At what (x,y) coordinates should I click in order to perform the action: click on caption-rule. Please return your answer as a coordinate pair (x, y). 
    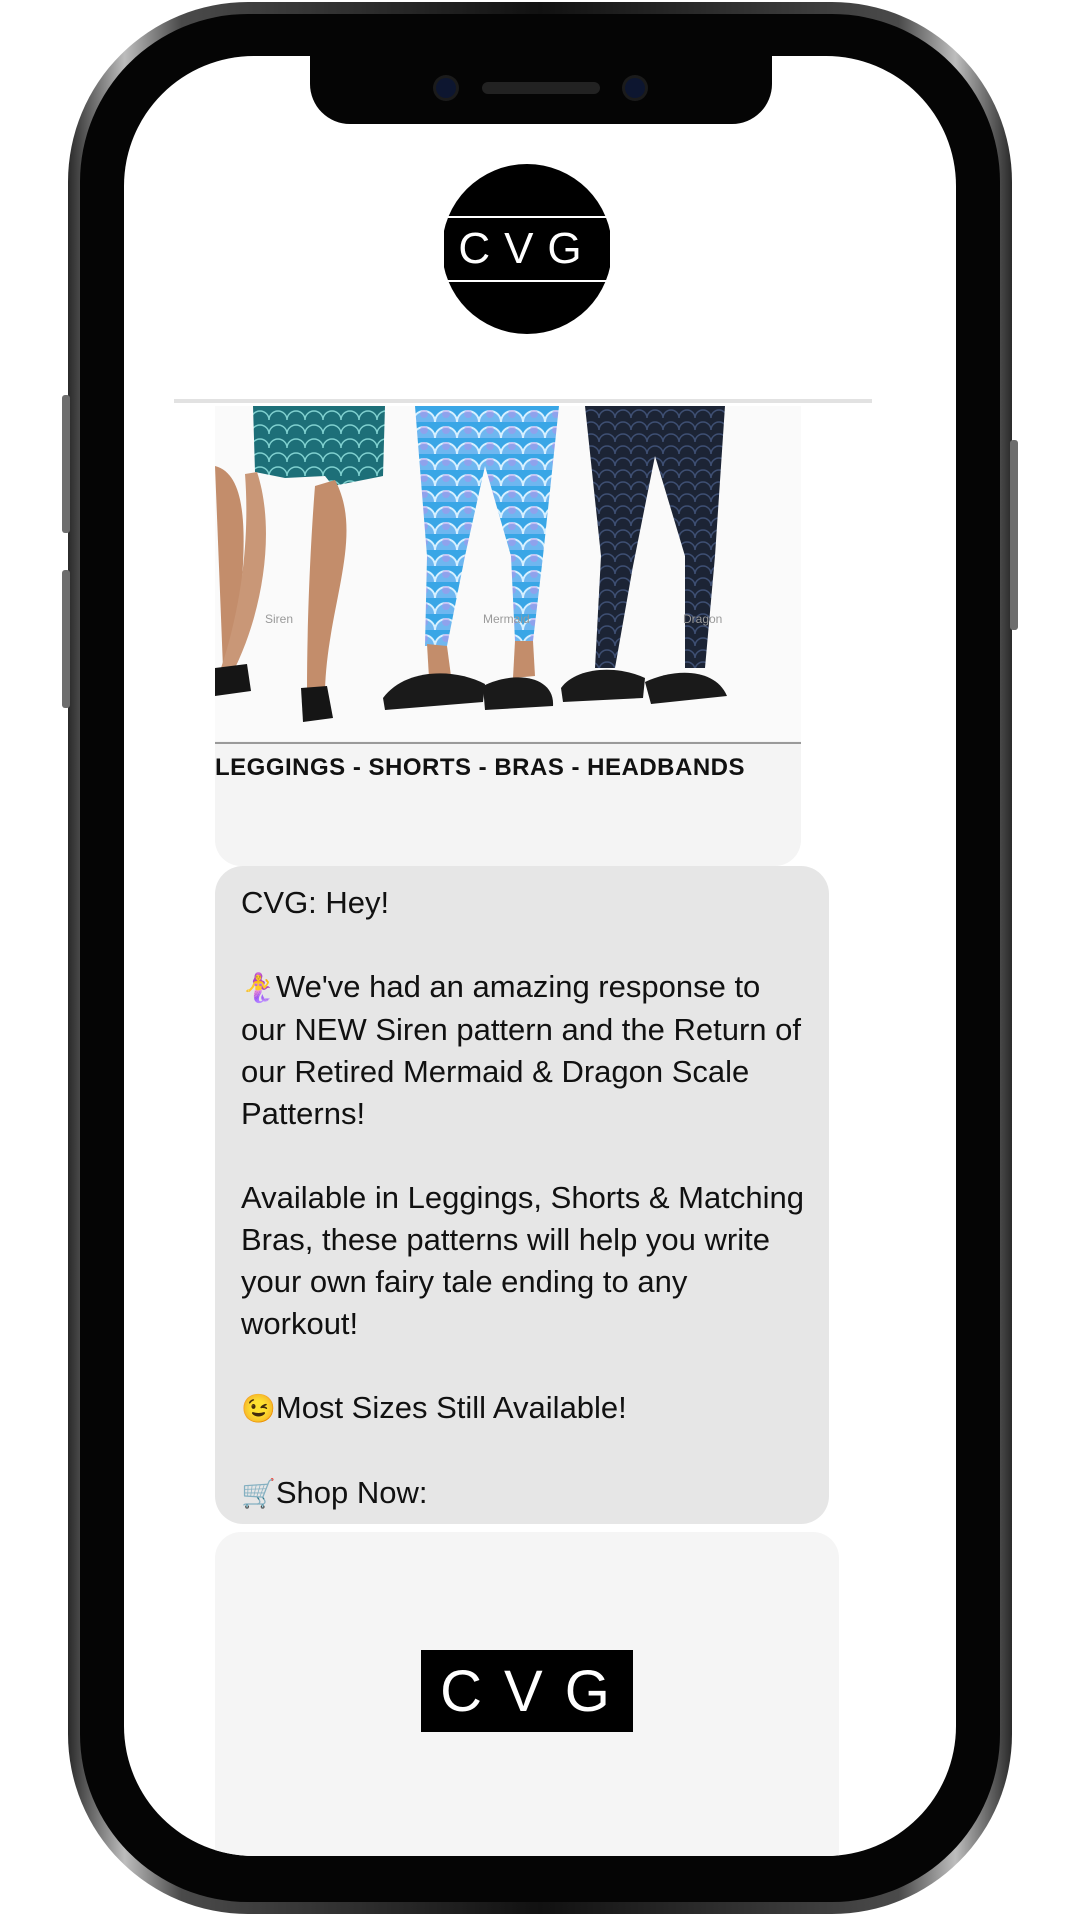
    Looking at the image, I should click on (508, 743).